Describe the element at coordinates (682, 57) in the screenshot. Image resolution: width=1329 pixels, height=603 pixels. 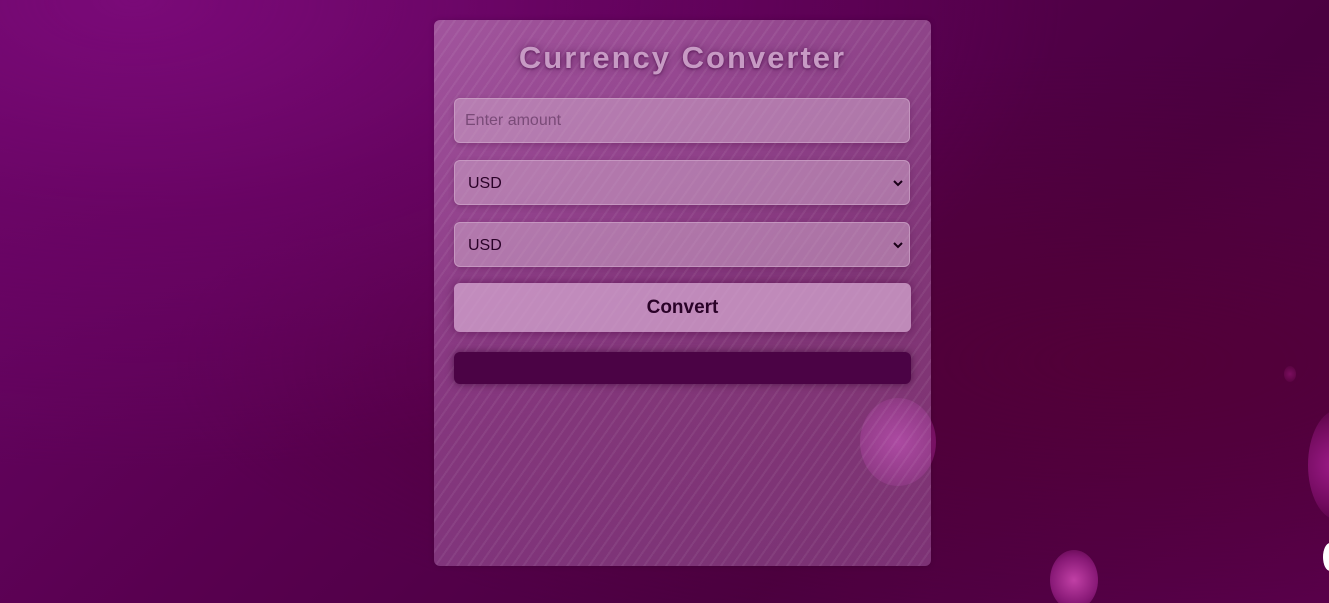
I see `page-title: Currency Converter` at that location.